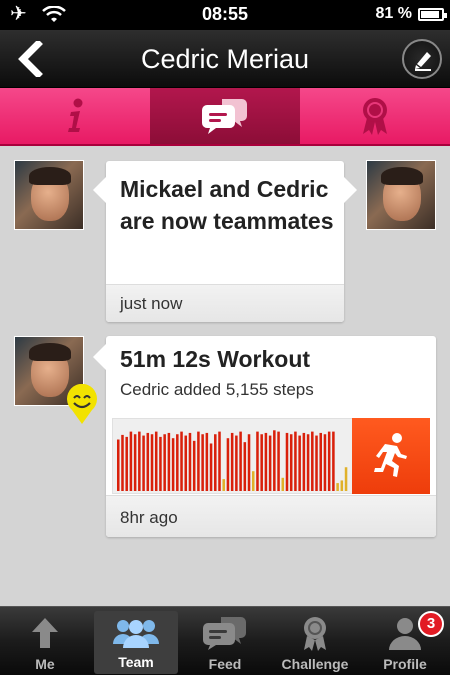  I want to click on tab-team-label: Team, so click(136, 662).